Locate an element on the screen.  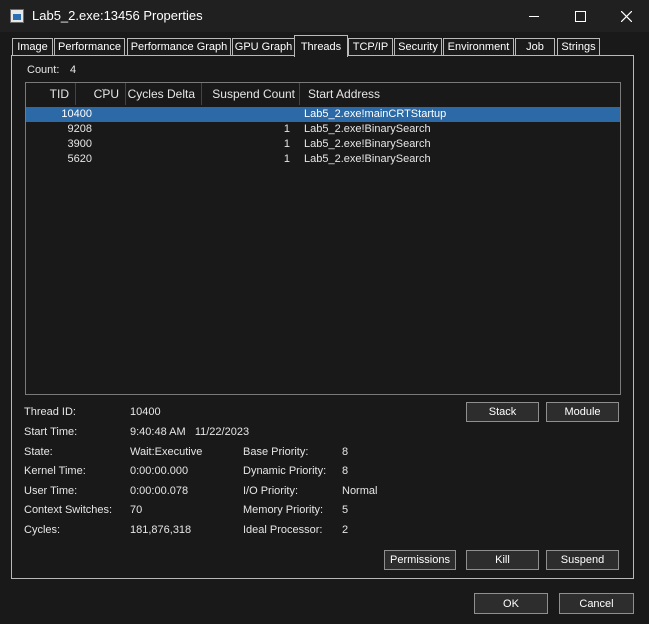
ideal-processor-value: 2 is located at coordinates (345, 530).